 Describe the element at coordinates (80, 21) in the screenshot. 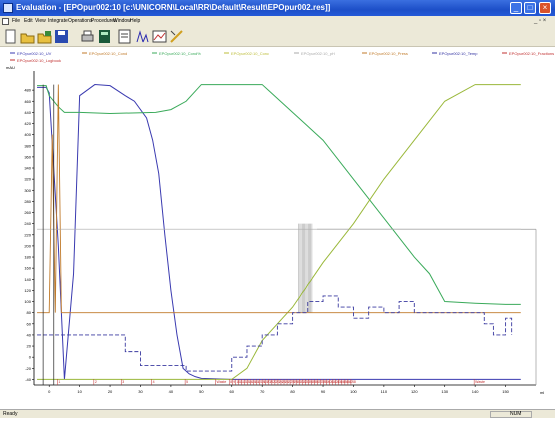

I see `menu-operations: Operations` at that location.